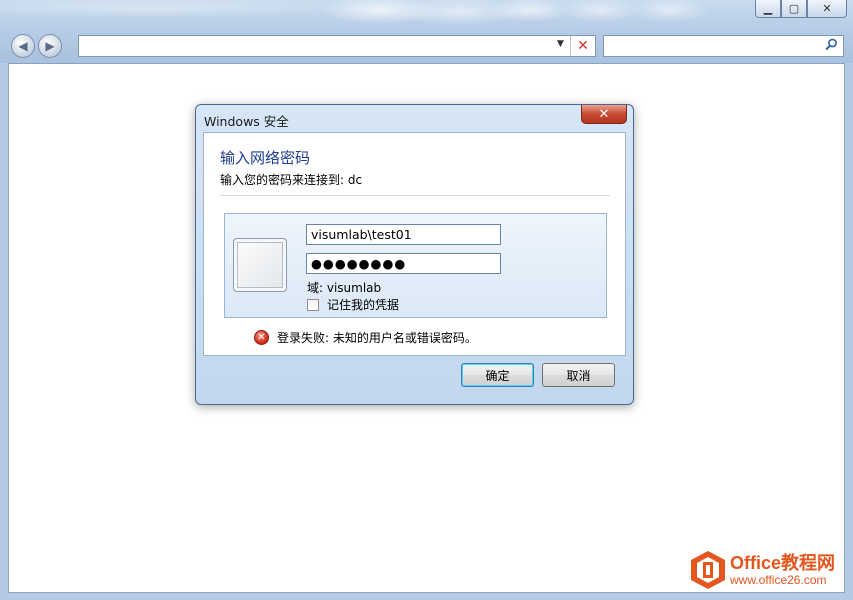  What do you see at coordinates (426, 15) in the screenshot?
I see `blurred-tab-strip` at bounding box center [426, 15].